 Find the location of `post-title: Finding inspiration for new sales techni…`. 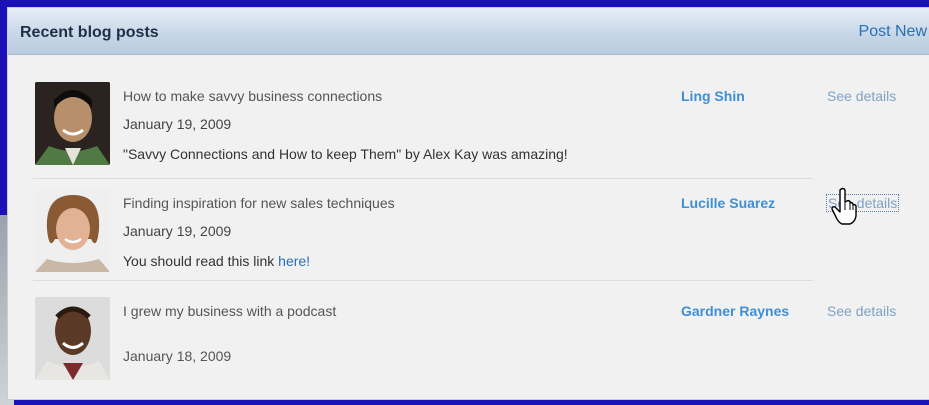

post-title: Finding inspiration for new sales techni… is located at coordinates (259, 203).